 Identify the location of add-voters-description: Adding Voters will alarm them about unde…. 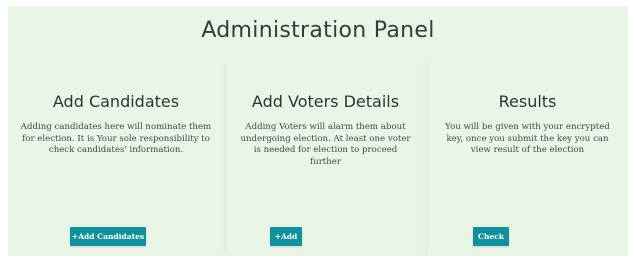
(325, 144).